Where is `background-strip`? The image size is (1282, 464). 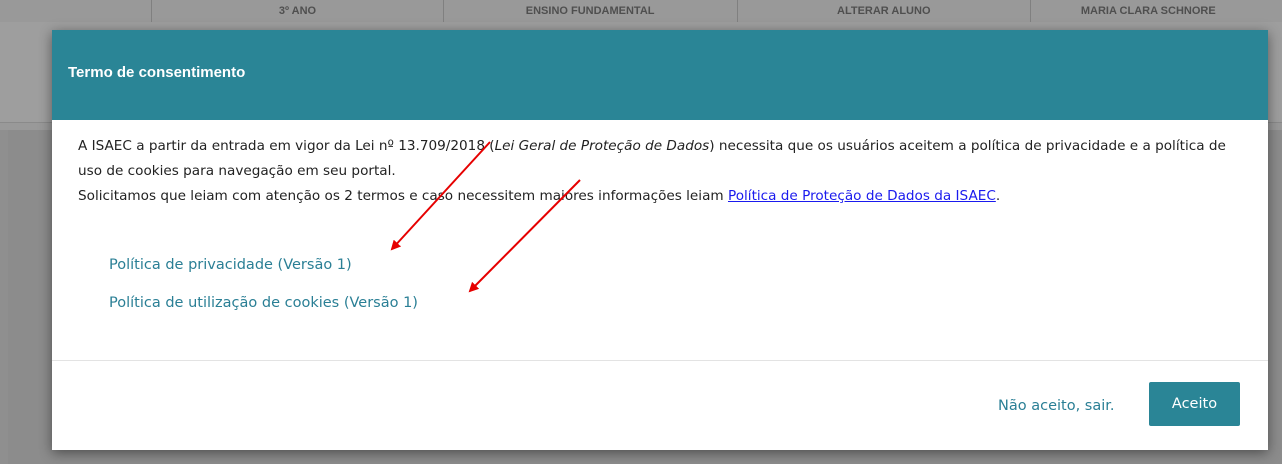 background-strip is located at coordinates (4, 297).